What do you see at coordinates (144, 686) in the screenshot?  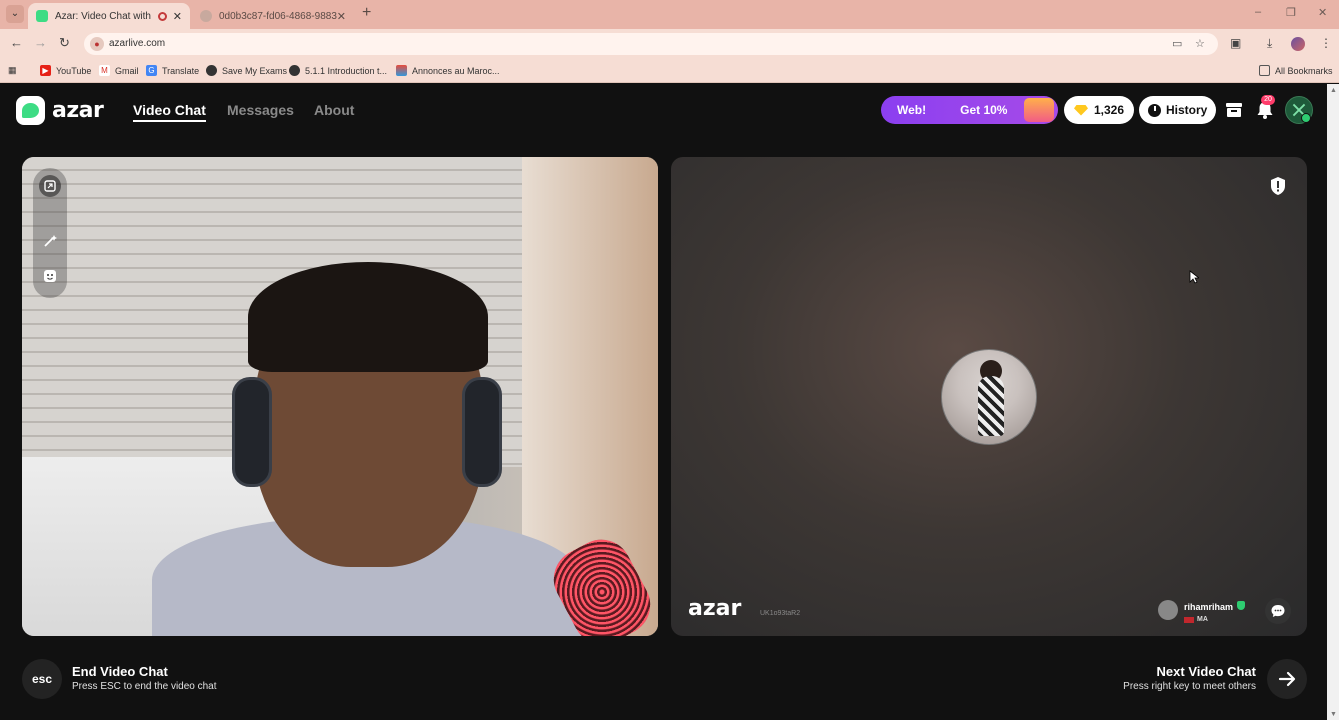 I see `end-chat-hint: Press ESC to end the video chat` at bounding box center [144, 686].